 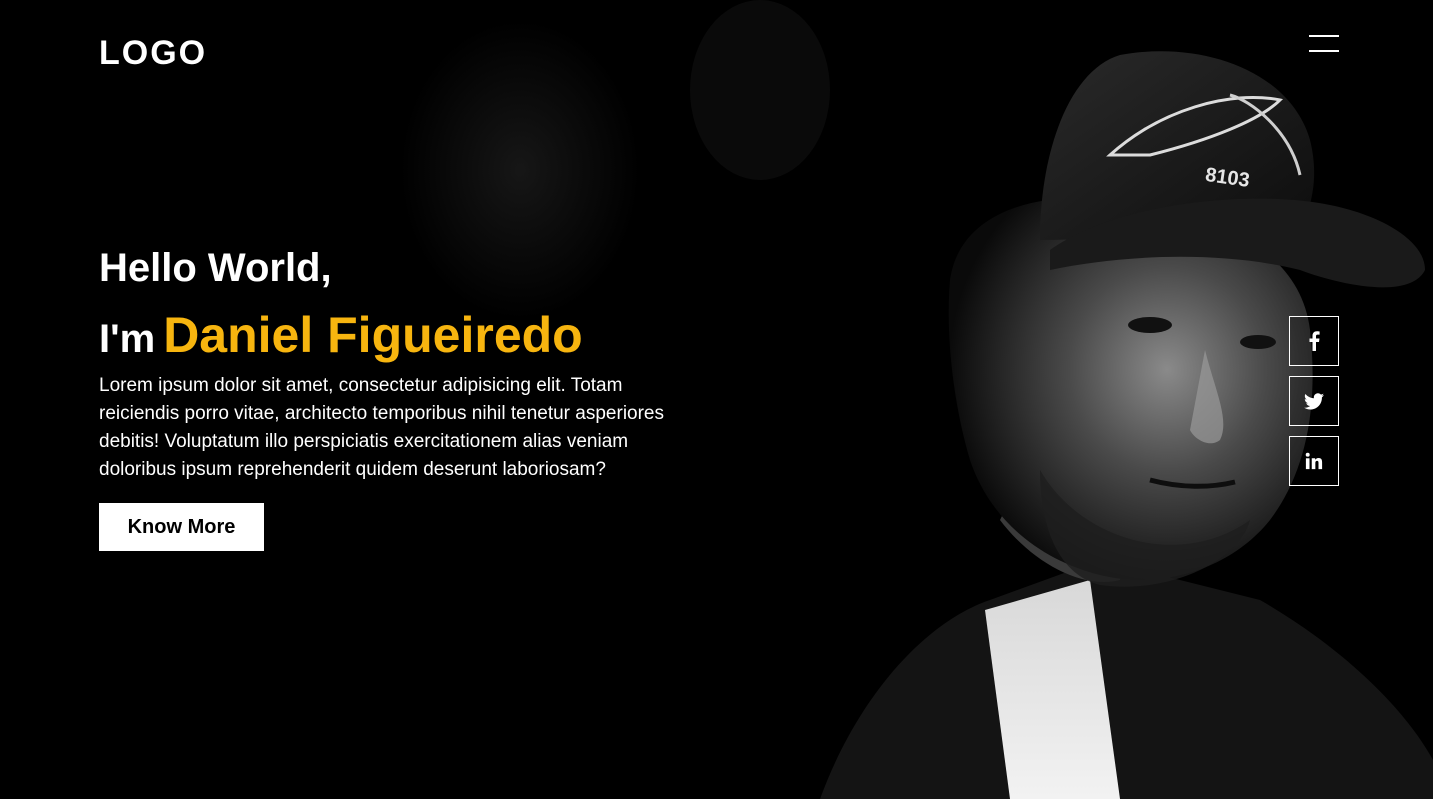 I want to click on facebook-icon, so click(x=1314, y=341).